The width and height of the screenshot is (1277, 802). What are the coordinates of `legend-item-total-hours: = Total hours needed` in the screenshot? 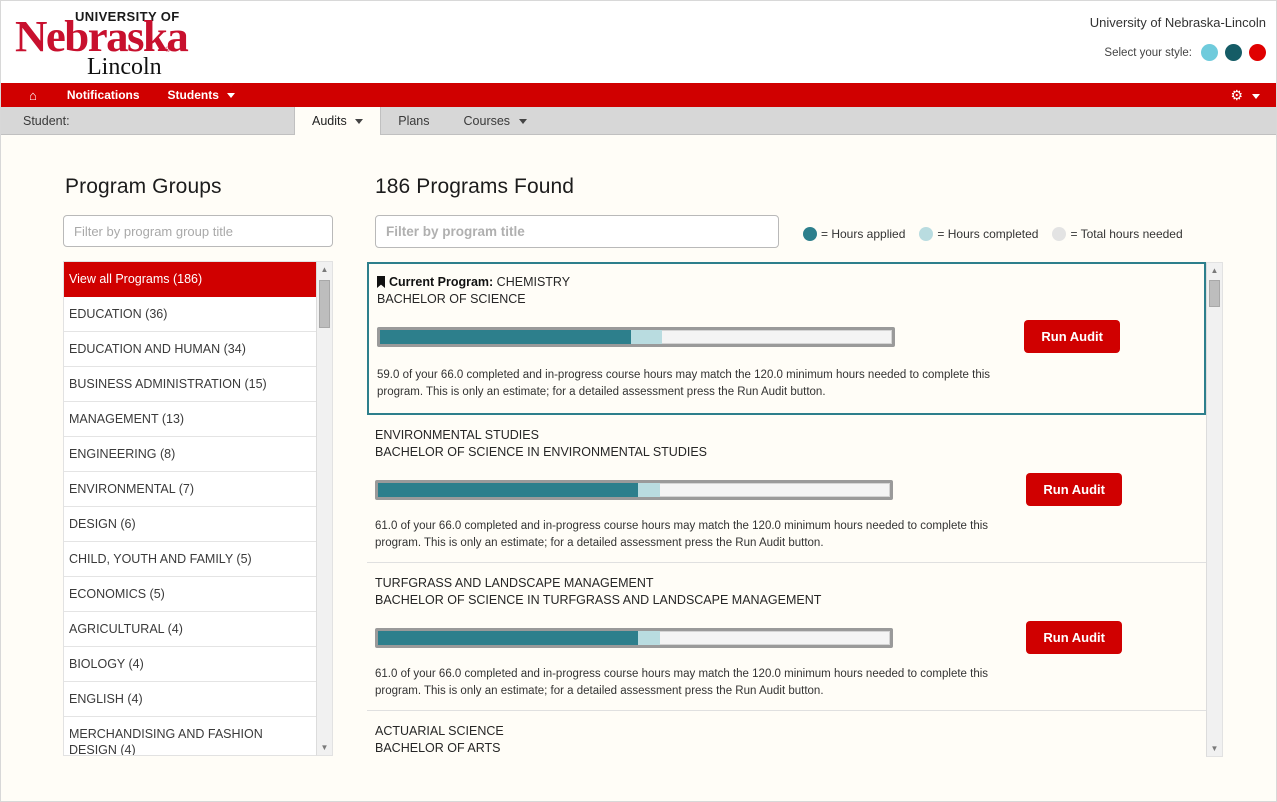 It's located at (1117, 234).